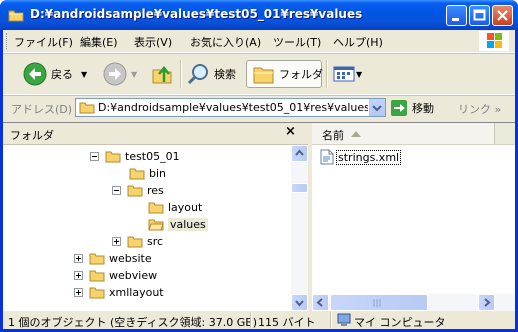  Describe the element at coordinates (320, 302) in the screenshot. I see `scroll-left-button` at that location.